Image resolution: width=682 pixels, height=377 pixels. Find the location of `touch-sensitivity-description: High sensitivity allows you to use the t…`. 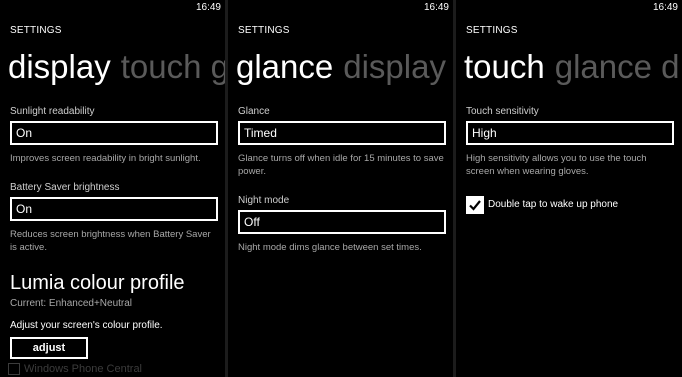

touch-sensitivity-description: High sensitivity allows you to use the t… is located at coordinates (556, 165).